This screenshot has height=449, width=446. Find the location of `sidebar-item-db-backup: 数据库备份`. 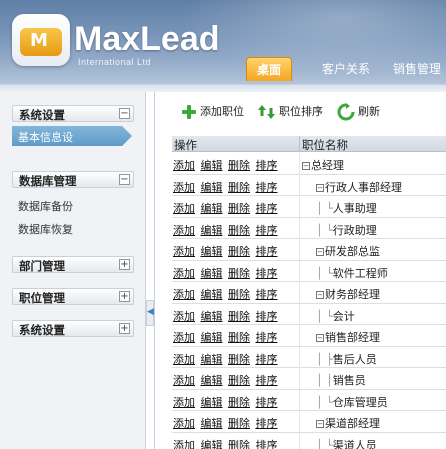

sidebar-item-db-backup: 数据库备份 is located at coordinates (45, 206).